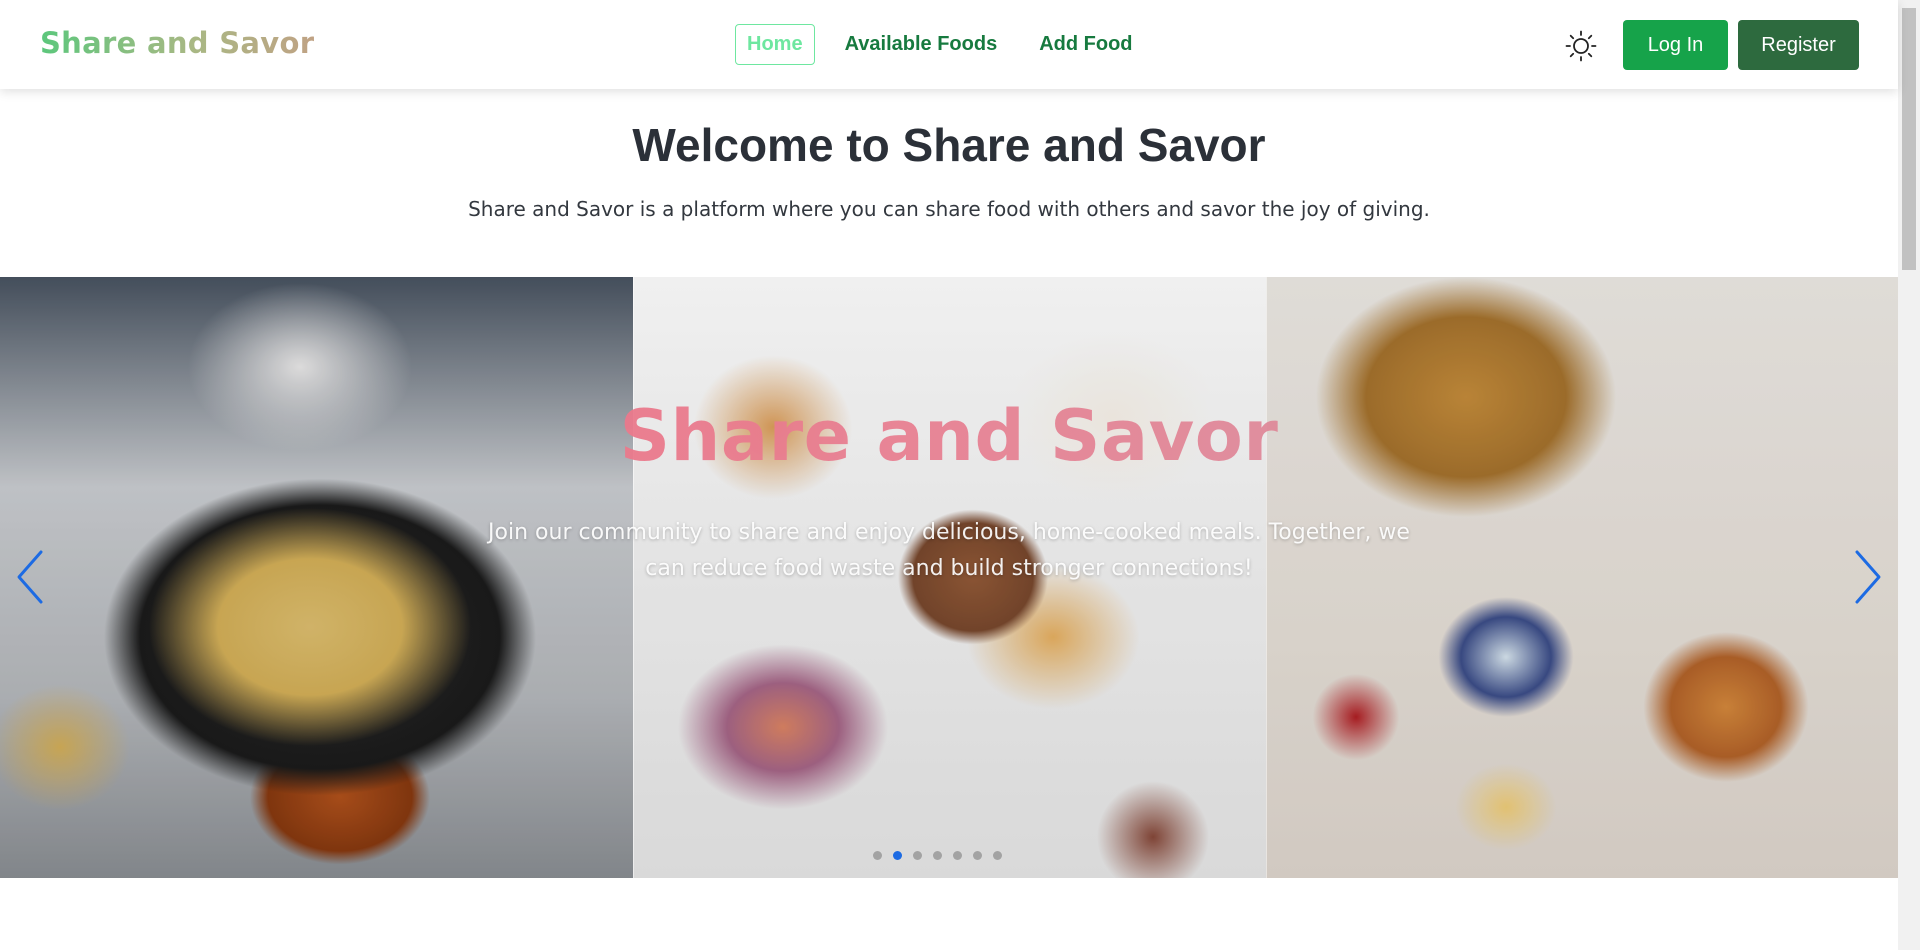 The width and height of the screenshot is (1920, 950). I want to click on carousel-next-button, so click(1868, 577).